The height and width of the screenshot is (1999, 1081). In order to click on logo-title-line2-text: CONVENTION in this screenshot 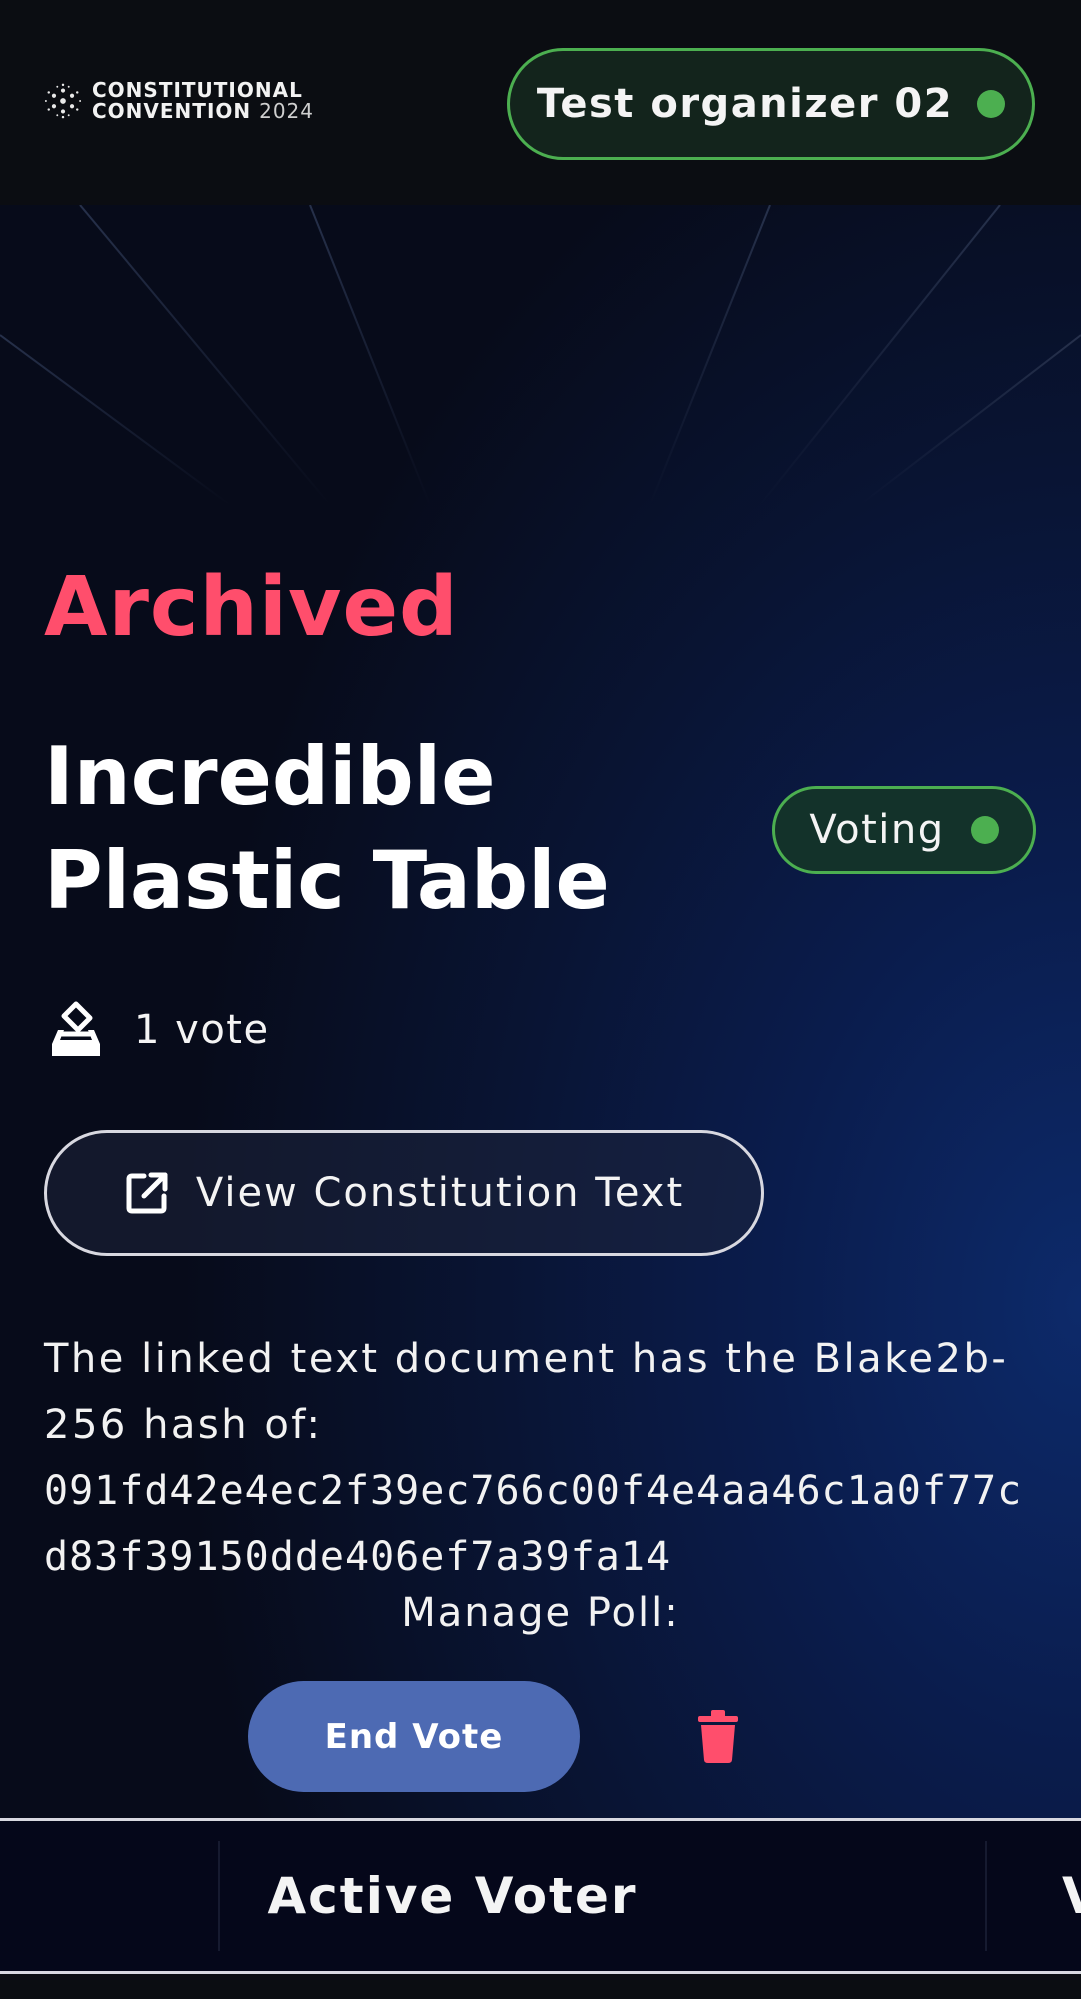, I will do `click(172, 111)`.